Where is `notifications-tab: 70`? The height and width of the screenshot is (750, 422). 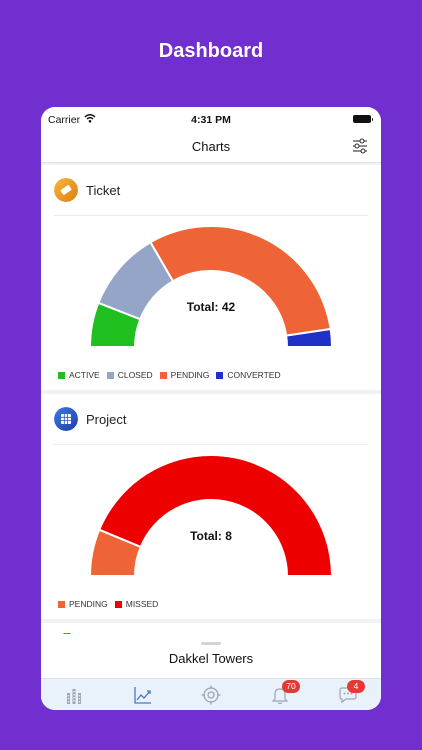 notifications-tab: 70 is located at coordinates (285, 692).